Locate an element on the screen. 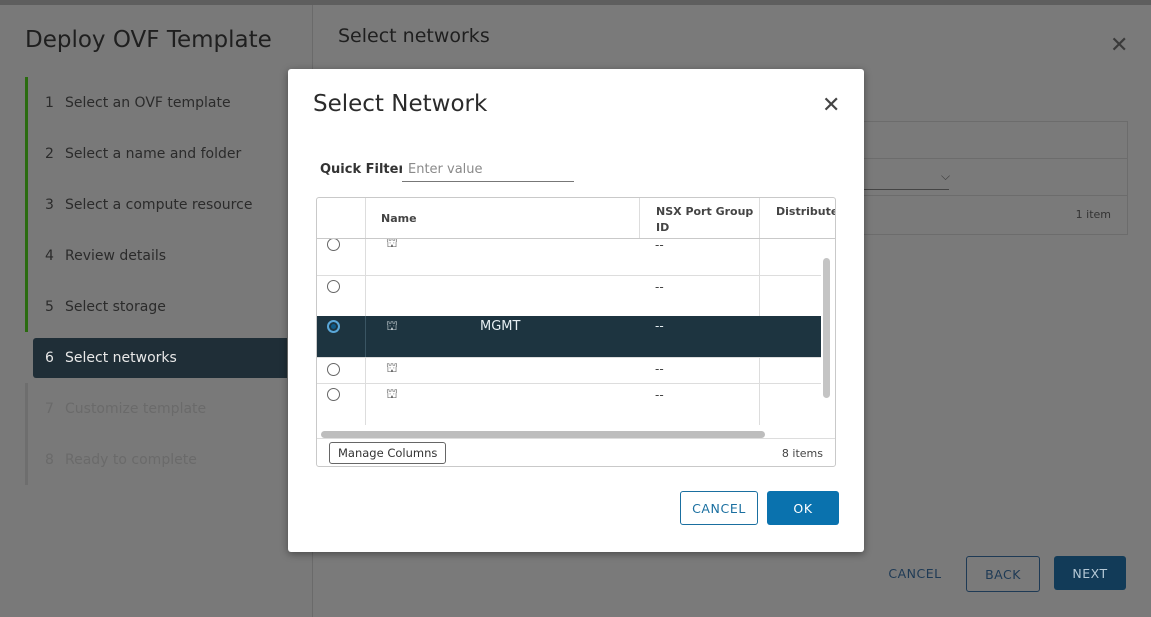 The image size is (1151, 617). step-label: Select an OVF template is located at coordinates (148, 102).